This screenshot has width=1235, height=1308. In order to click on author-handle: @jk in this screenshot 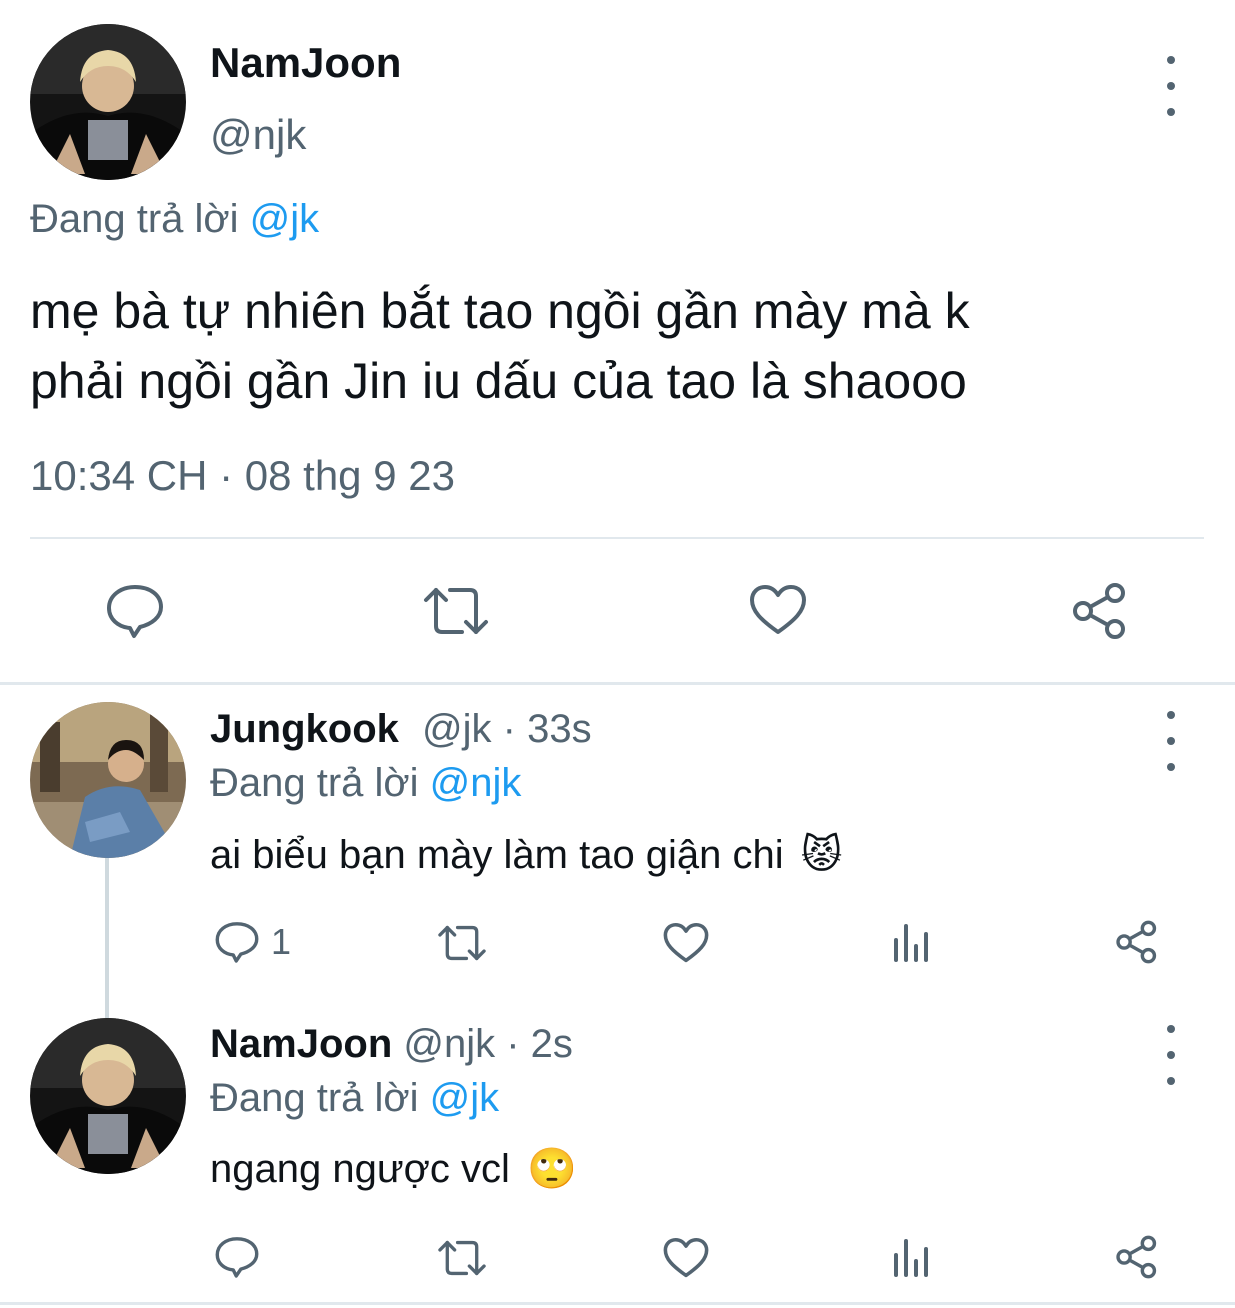, I will do `click(457, 729)`.